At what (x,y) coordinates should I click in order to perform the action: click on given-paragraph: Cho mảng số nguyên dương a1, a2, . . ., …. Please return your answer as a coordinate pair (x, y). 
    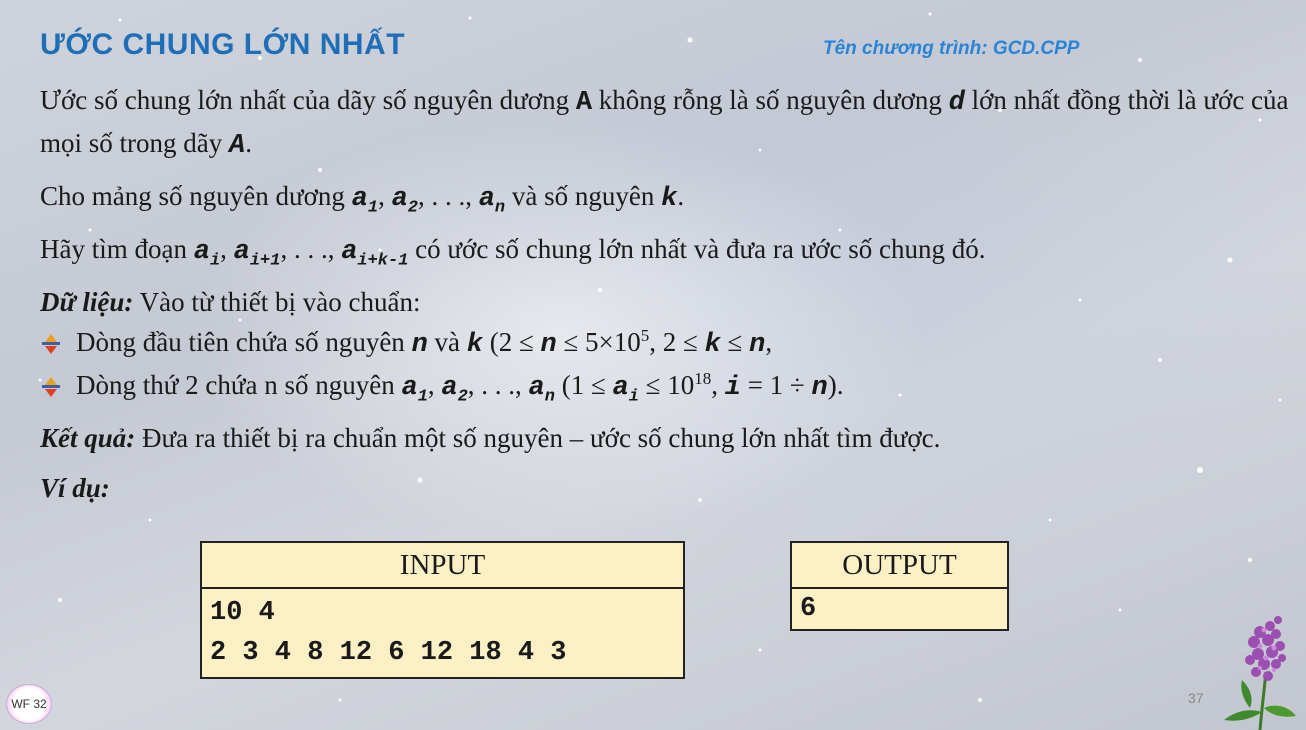
    Looking at the image, I should click on (362, 199).